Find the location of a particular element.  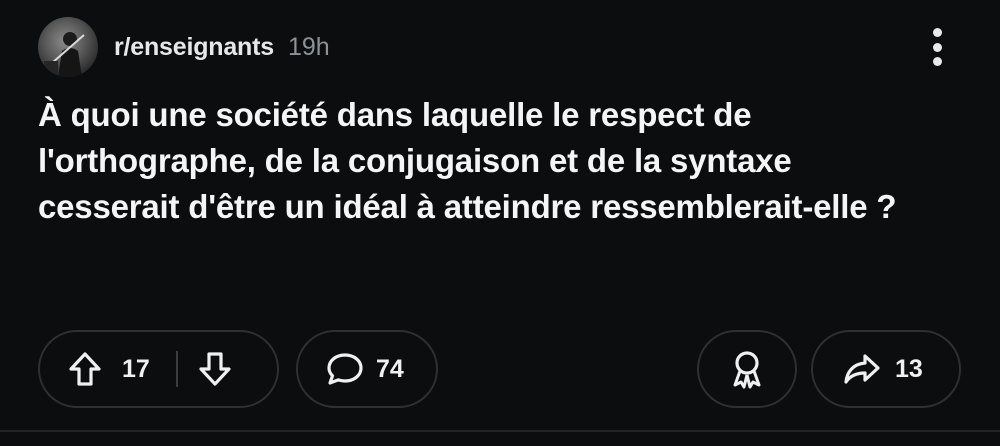

vote-control: 17 is located at coordinates (158, 369).